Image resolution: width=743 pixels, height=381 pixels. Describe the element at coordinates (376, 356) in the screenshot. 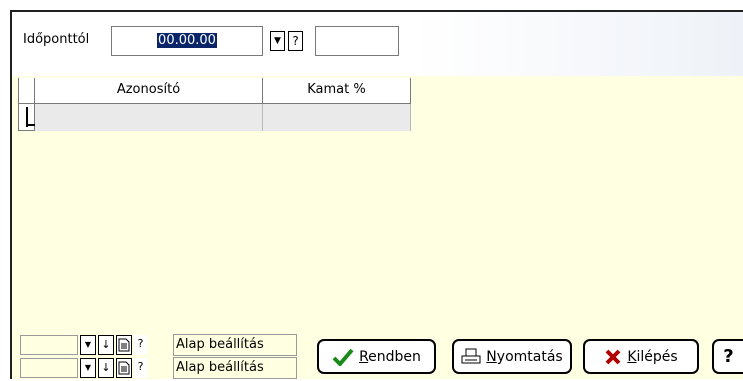

I see `ok-button: Rendben` at that location.